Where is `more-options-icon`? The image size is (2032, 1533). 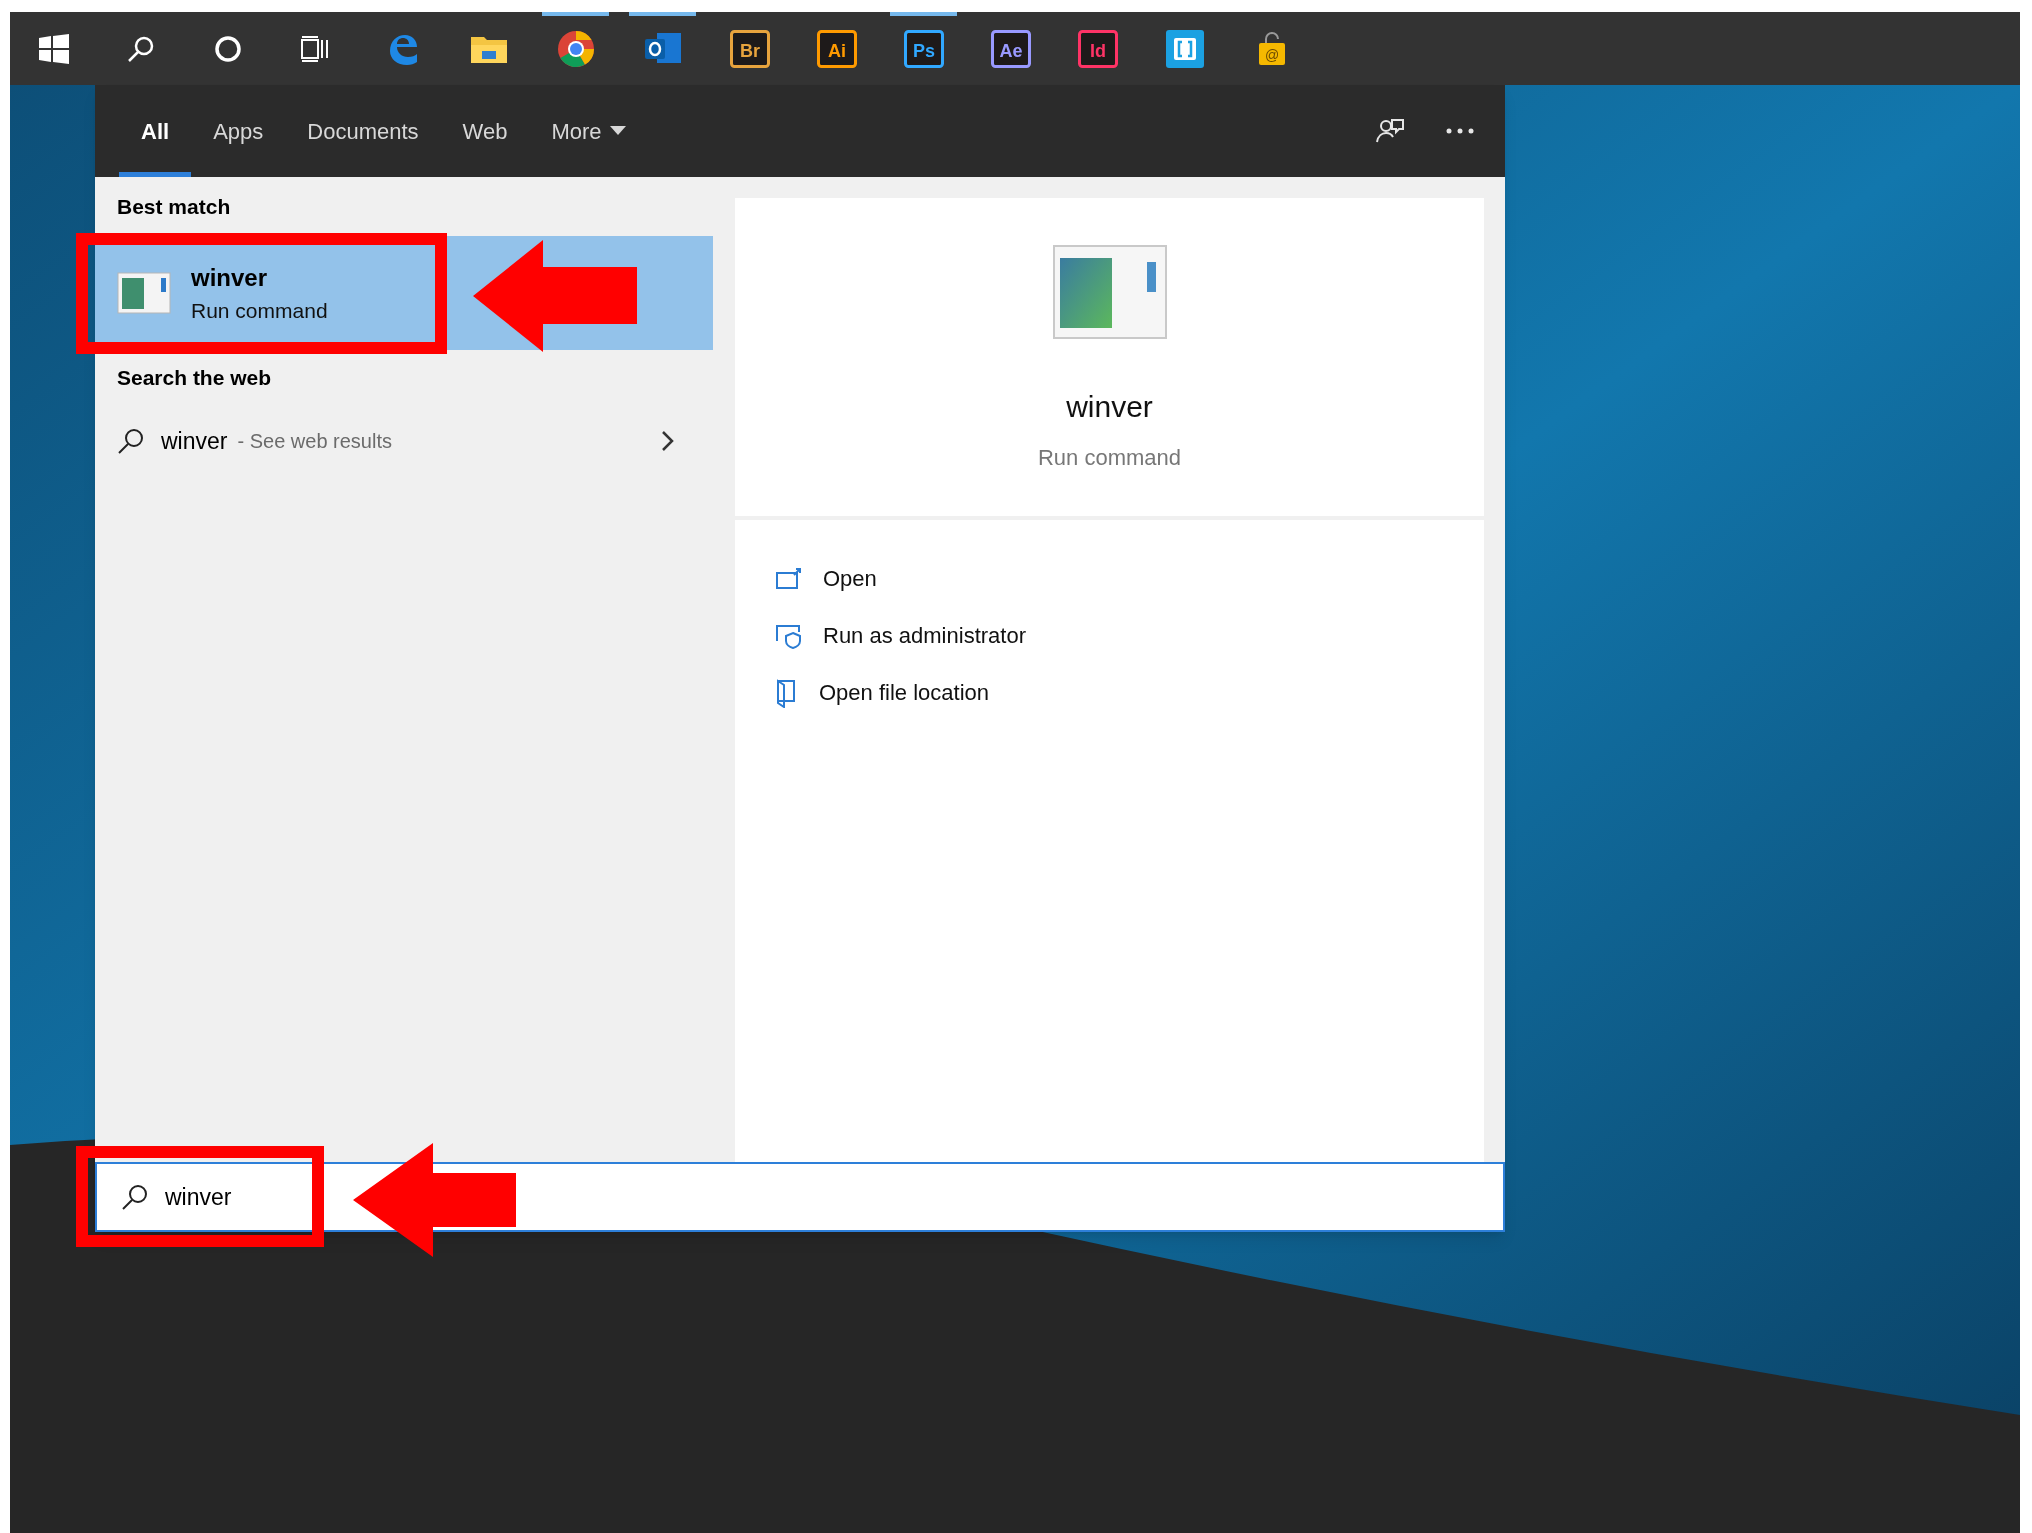
more-options-icon is located at coordinates (1460, 131).